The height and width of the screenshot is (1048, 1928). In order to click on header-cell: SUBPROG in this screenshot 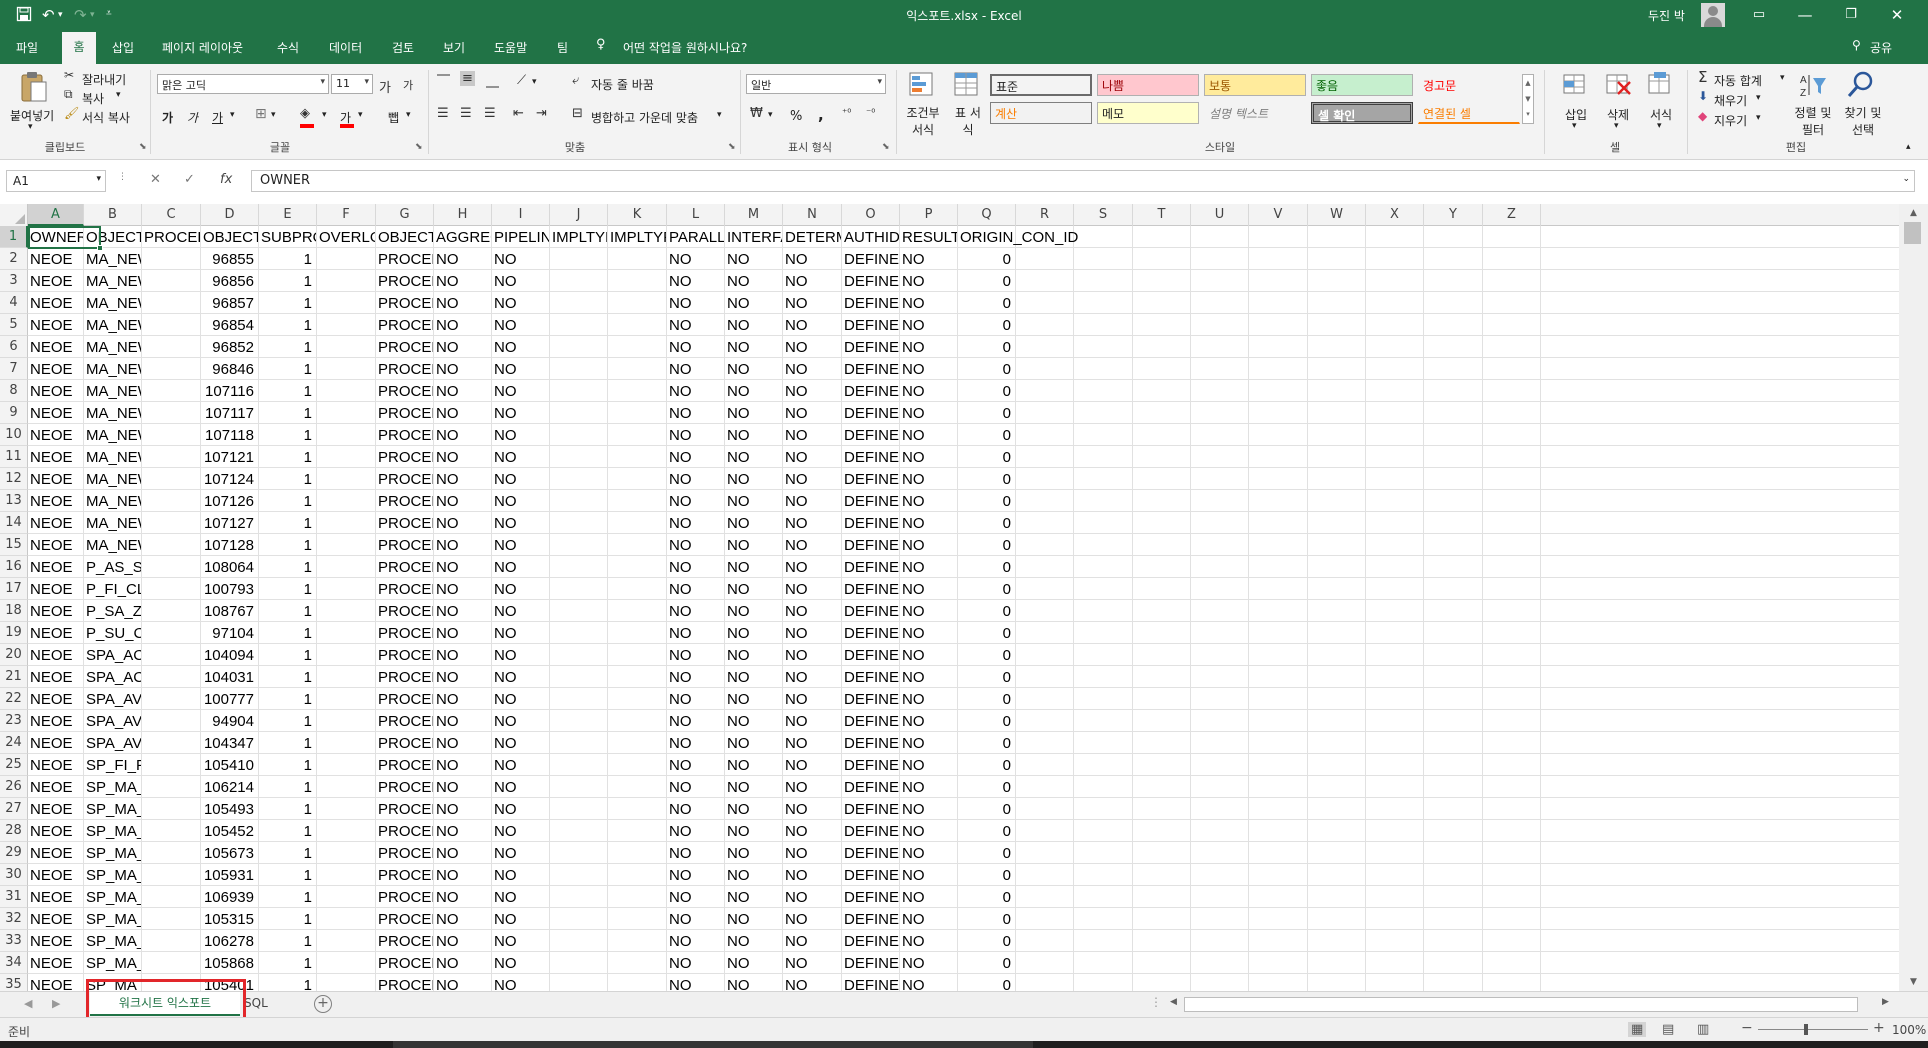, I will do `click(287, 237)`.